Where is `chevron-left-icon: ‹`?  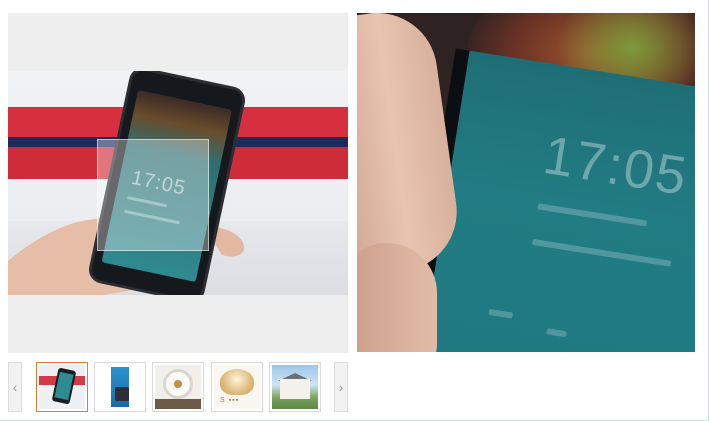 chevron-left-icon: ‹ is located at coordinates (15, 387).